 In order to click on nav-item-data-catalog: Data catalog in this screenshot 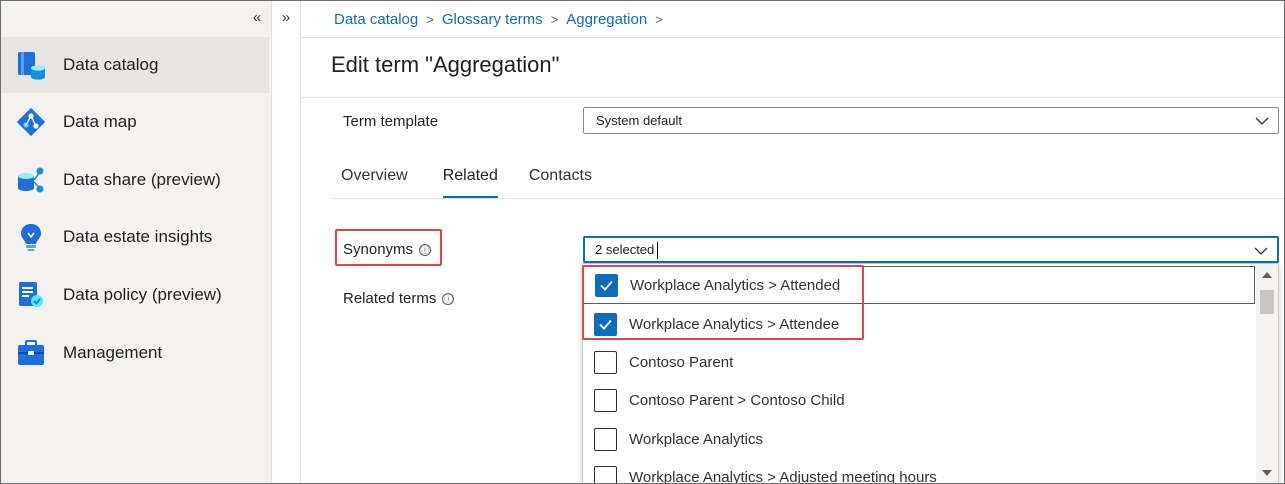, I will do `click(135, 65)`.